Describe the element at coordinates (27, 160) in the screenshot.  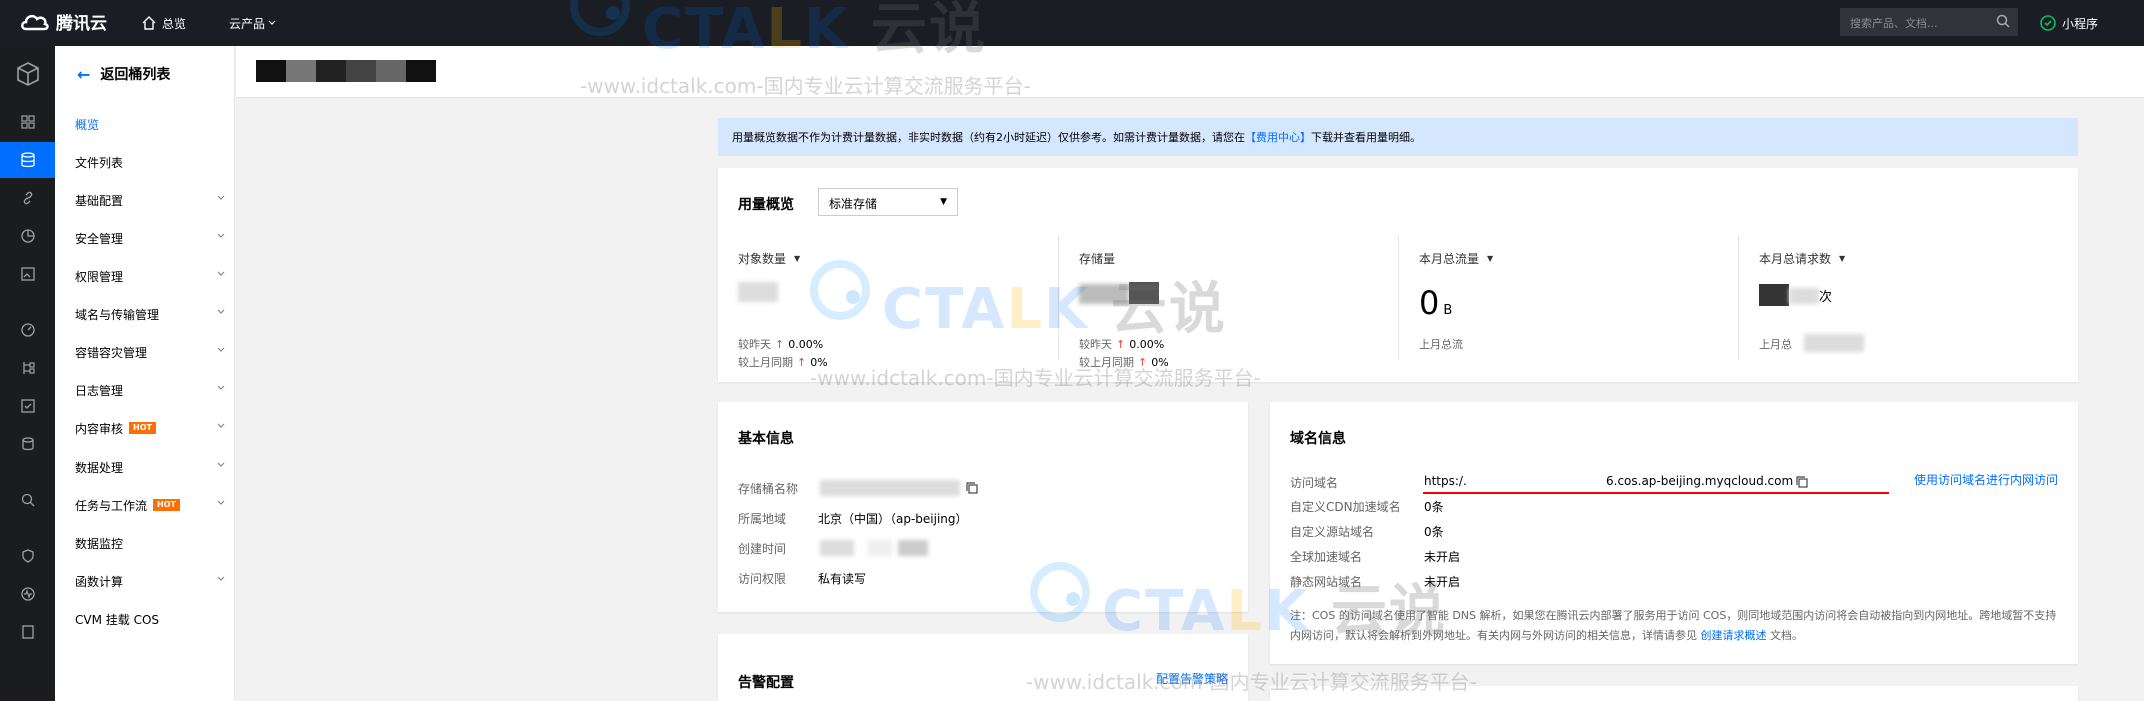
I see `rail-bucket-list` at that location.